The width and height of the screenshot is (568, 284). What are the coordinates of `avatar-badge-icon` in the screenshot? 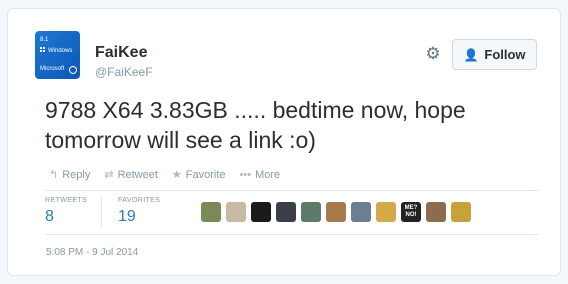 It's located at (73, 70).